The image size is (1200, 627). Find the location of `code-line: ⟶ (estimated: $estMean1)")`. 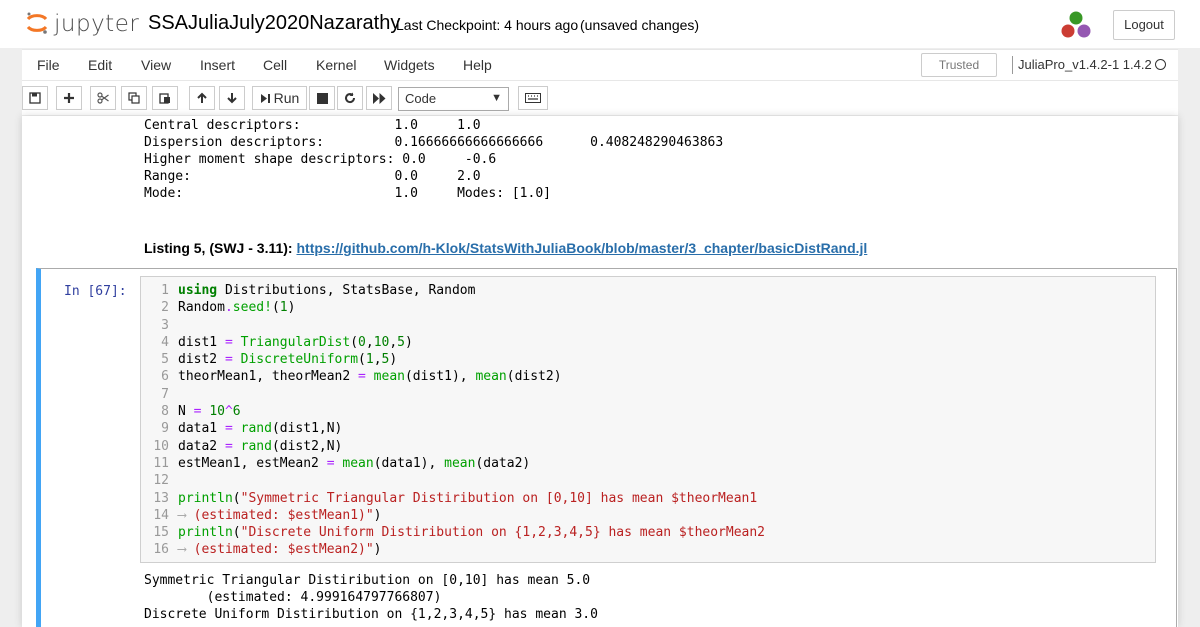

code-line: ⟶ (estimated: $estMean1)") is located at coordinates (280, 515).